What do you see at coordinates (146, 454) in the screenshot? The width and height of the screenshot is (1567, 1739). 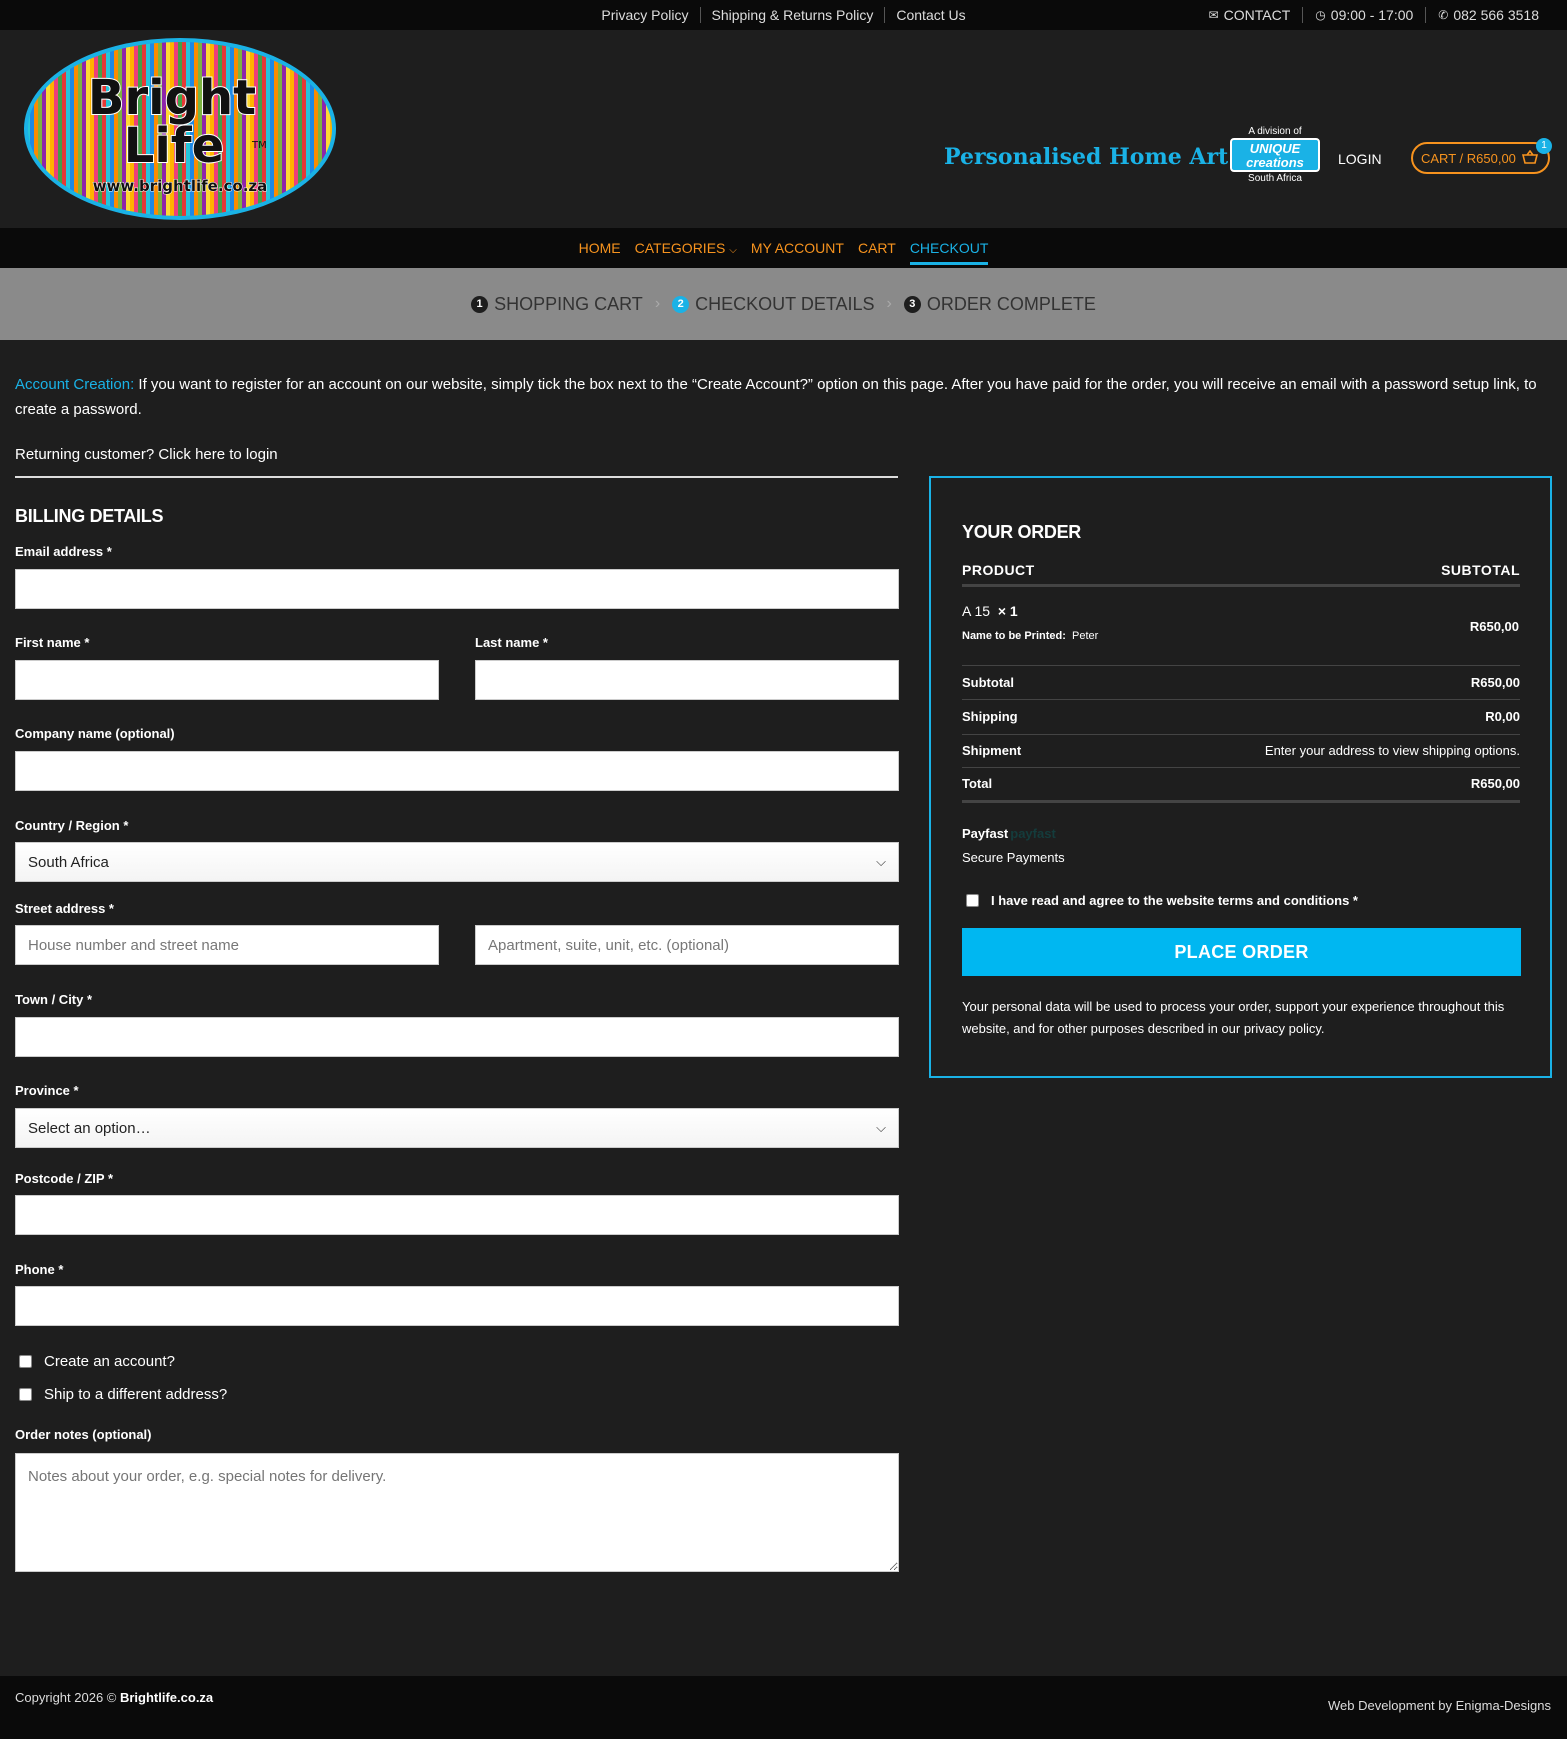 I see `returning-customer-link: Returning customer? Click here to login` at bounding box center [146, 454].